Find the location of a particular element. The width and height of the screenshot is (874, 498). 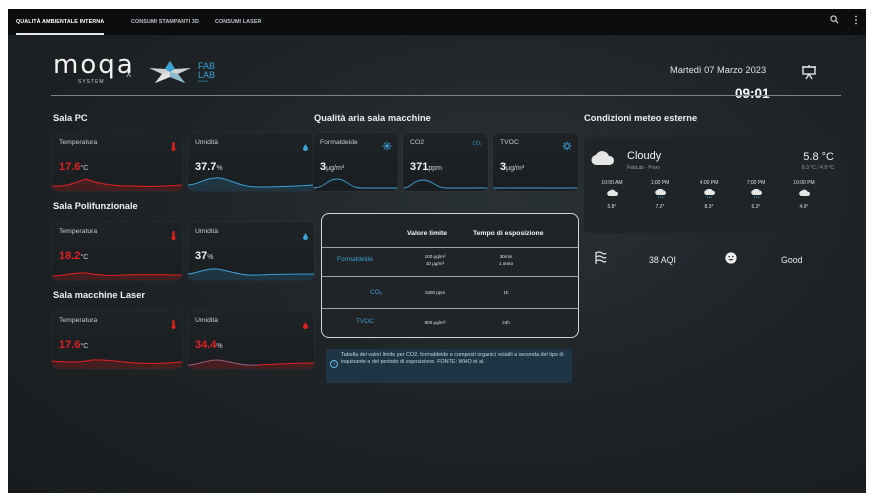

table-cell-valore: 1500 ppm is located at coordinates (435, 292).